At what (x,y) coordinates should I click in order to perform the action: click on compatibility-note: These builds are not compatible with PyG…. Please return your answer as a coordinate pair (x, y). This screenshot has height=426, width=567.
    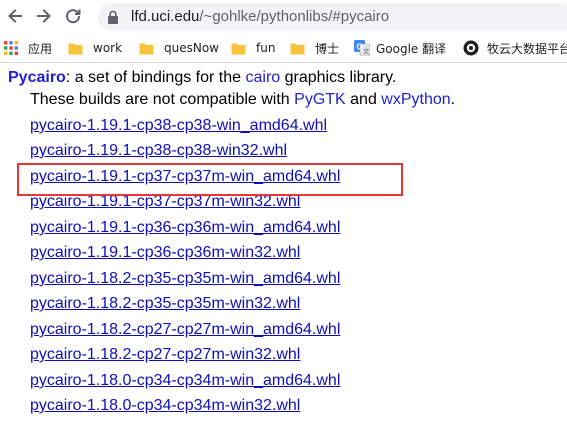
    Looking at the image, I should click on (242, 100).